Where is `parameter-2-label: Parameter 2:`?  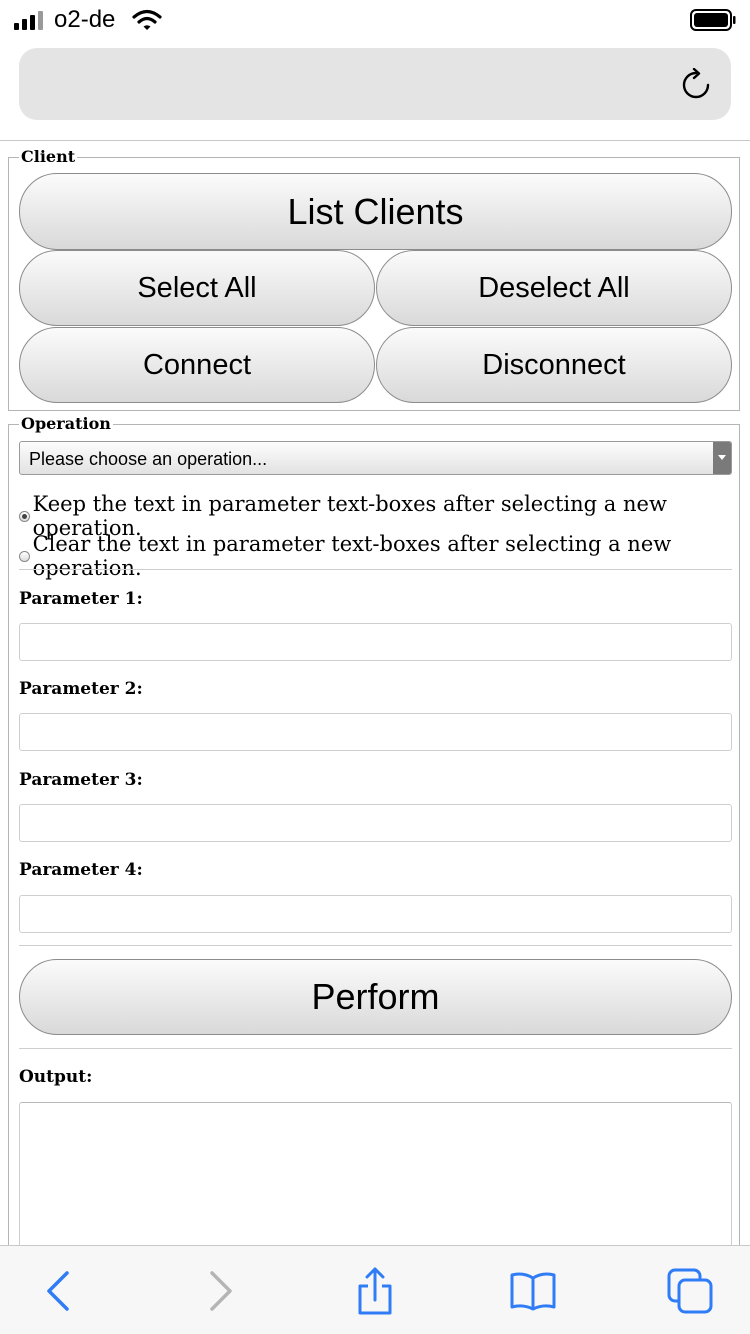
parameter-2-label: Parameter 2: is located at coordinates (81, 689).